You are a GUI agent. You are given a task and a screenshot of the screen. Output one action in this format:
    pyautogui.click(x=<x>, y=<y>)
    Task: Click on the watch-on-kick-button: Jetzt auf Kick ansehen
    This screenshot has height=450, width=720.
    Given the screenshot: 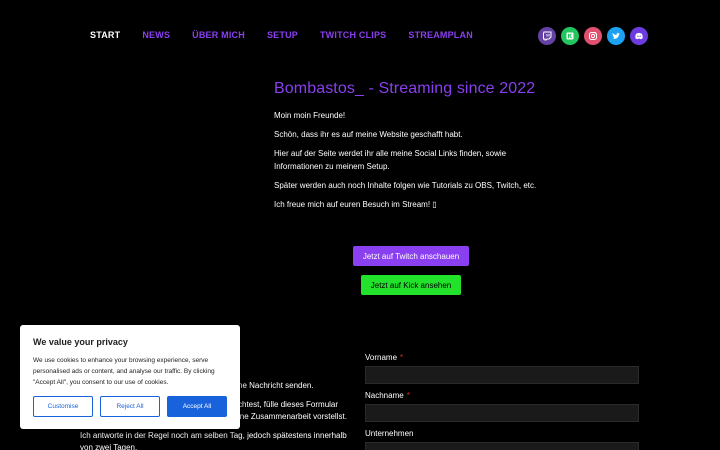 What is the action you would take?
    pyautogui.click(x=411, y=285)
    